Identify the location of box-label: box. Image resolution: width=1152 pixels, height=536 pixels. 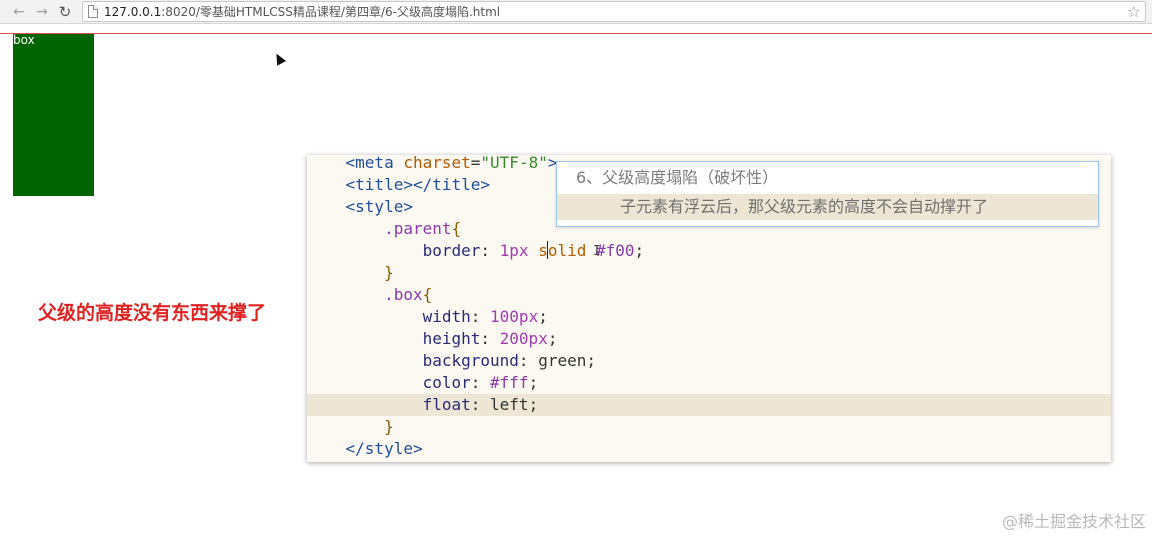
(24, 40).